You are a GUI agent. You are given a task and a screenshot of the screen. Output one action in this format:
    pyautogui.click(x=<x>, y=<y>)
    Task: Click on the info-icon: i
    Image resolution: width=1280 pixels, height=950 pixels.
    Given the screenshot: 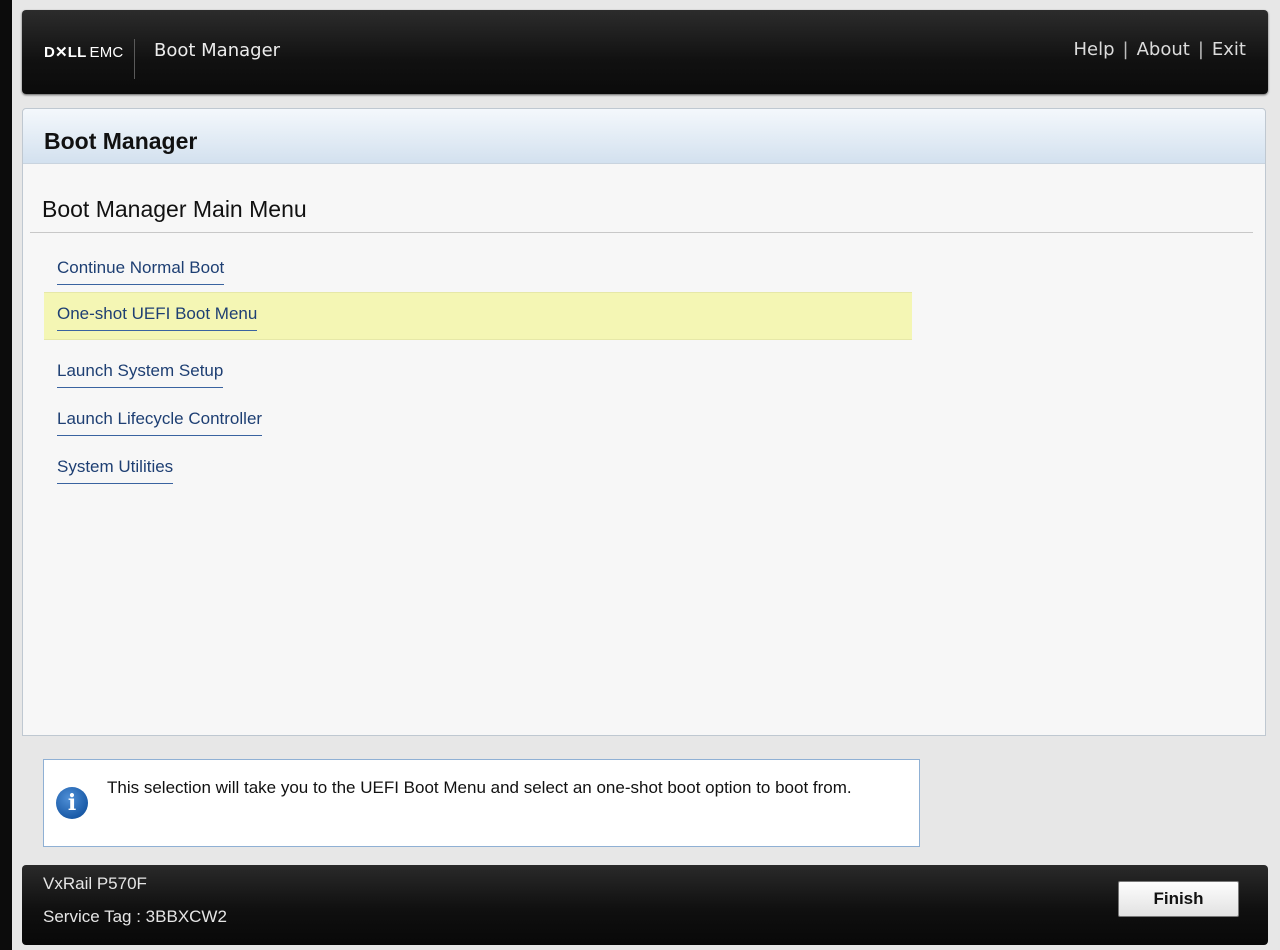 What is the action you would take?
    pyautogui.click(x=72, y=803)
    